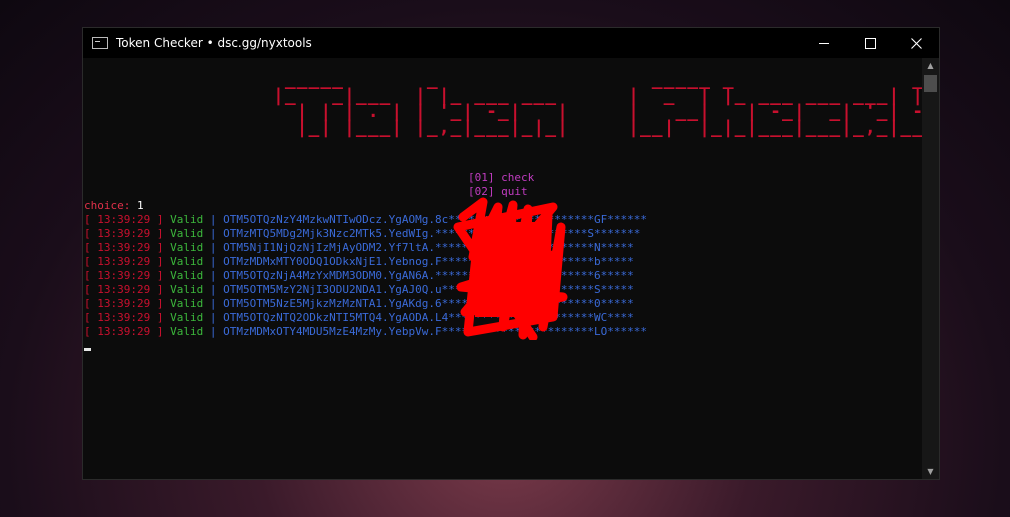 The width and height of the screenshot is (1010, 517). I want to click on triangle-up-icon: ▲, so click(930, 65).